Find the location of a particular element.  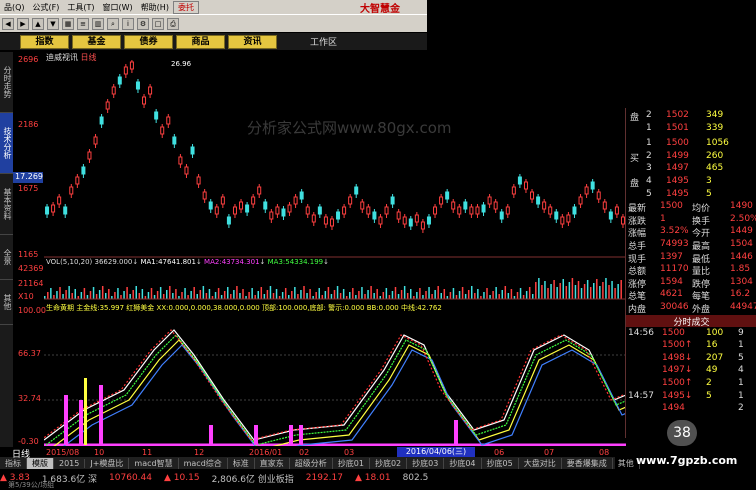

quote-cell: 1499 is located at coordinates (677, 155).